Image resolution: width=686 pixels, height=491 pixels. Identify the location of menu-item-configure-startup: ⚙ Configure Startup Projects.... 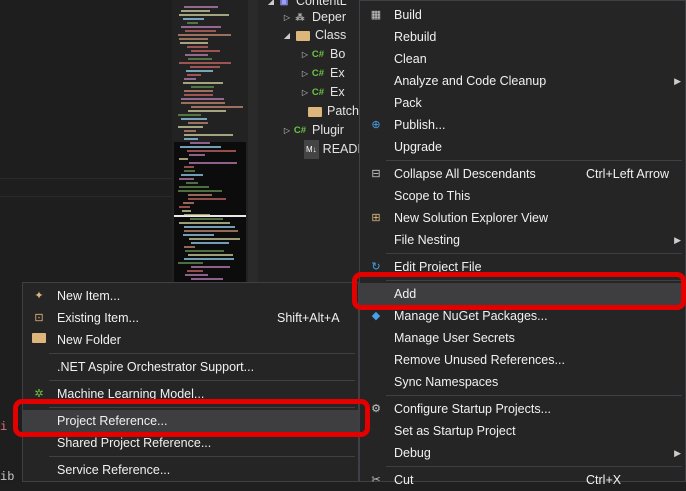
(522, 409).